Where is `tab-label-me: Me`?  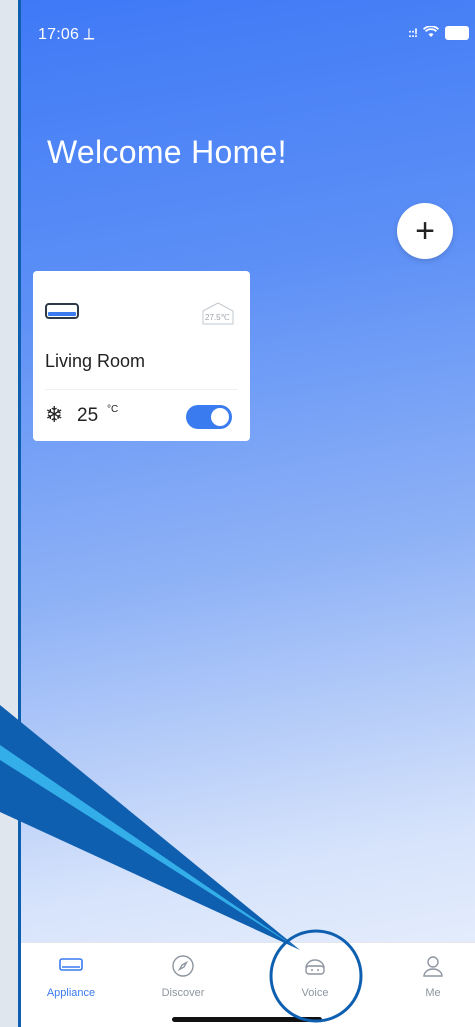
tab-label-me: Me is located at coordinates (433, 993).